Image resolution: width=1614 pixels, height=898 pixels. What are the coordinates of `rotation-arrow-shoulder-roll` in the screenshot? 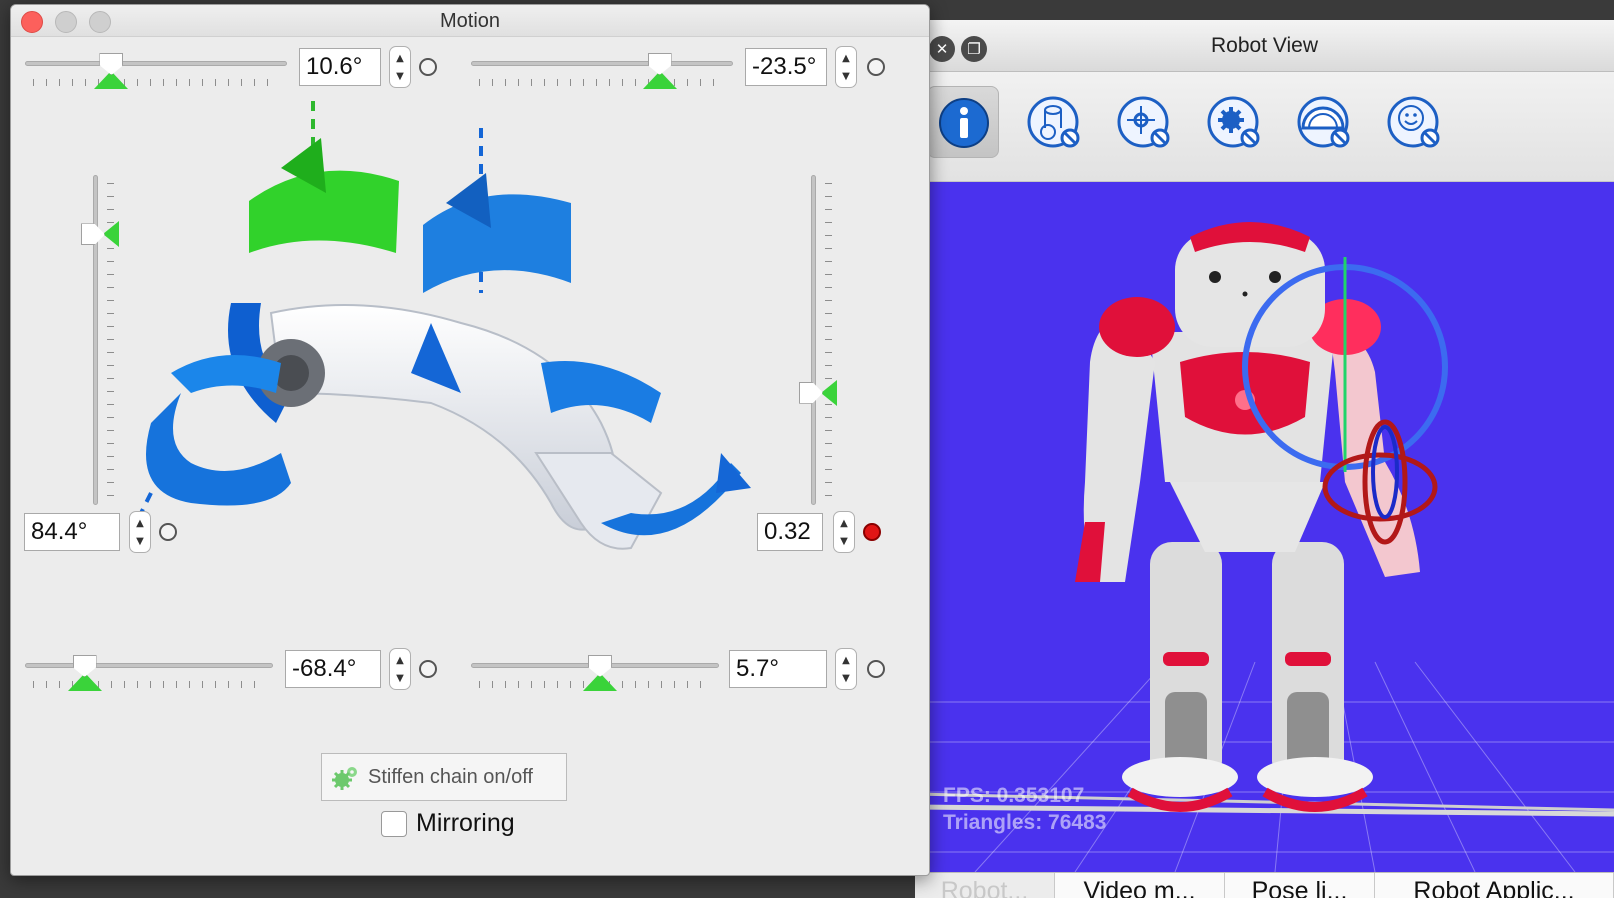 It's located at (497, 243).